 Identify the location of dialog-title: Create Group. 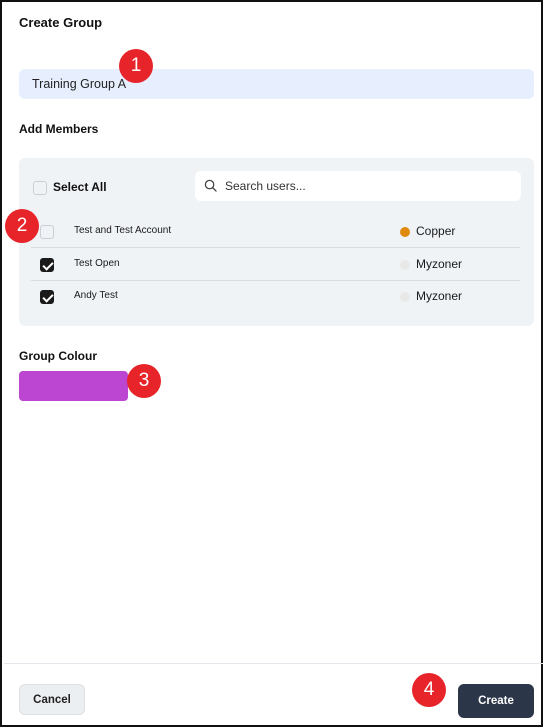
(61, 22).